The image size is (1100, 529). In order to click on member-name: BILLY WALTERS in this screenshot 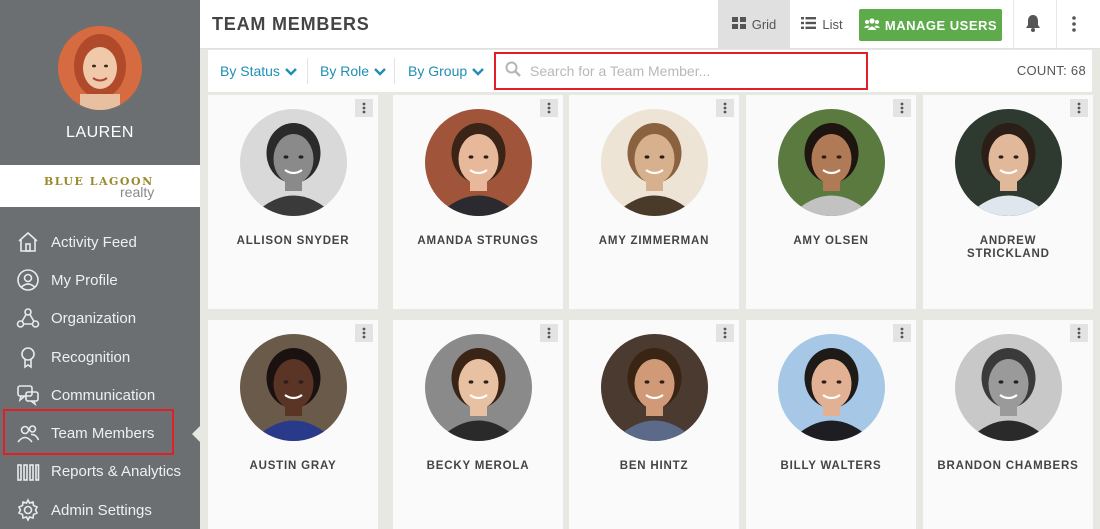, I will do `click(831, 466)`.